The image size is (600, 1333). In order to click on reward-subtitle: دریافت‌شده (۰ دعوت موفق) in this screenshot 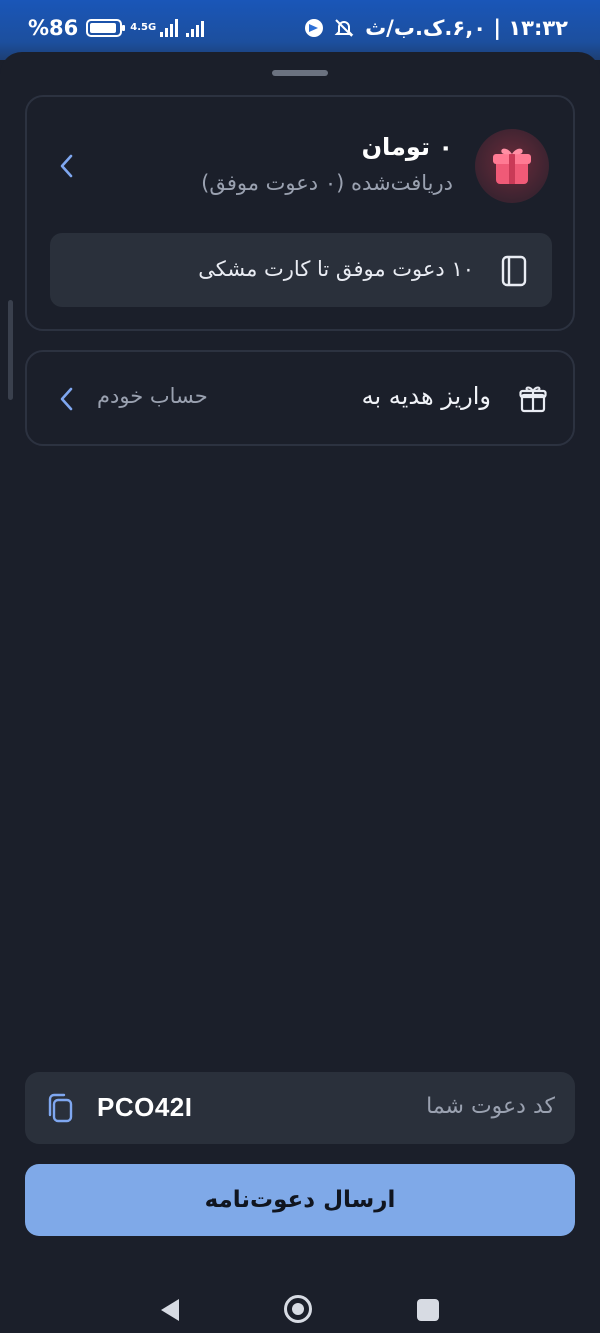, I will do `click(327, 183)`.